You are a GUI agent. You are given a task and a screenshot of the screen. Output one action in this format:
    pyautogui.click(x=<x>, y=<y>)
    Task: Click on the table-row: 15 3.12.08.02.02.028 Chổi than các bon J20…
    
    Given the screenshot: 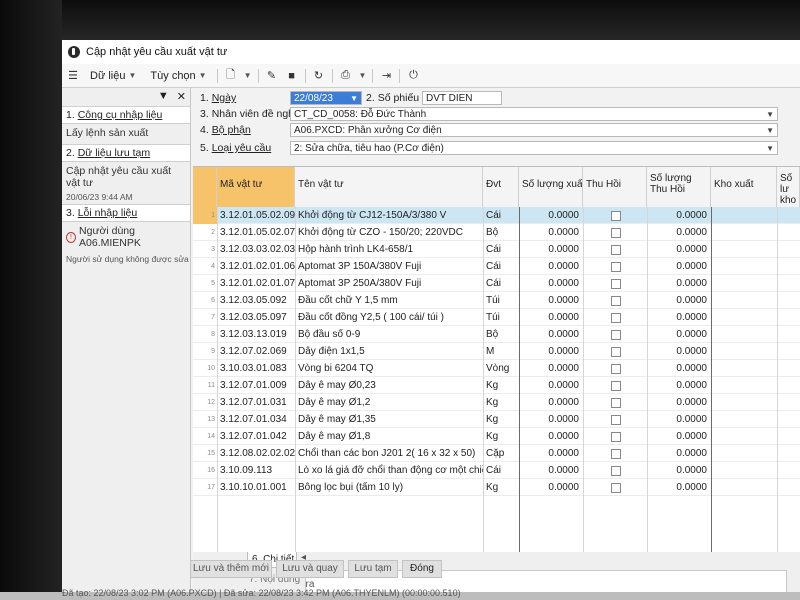 What is the action you would take?
    pyautogui.click(x=496, y=453)
    